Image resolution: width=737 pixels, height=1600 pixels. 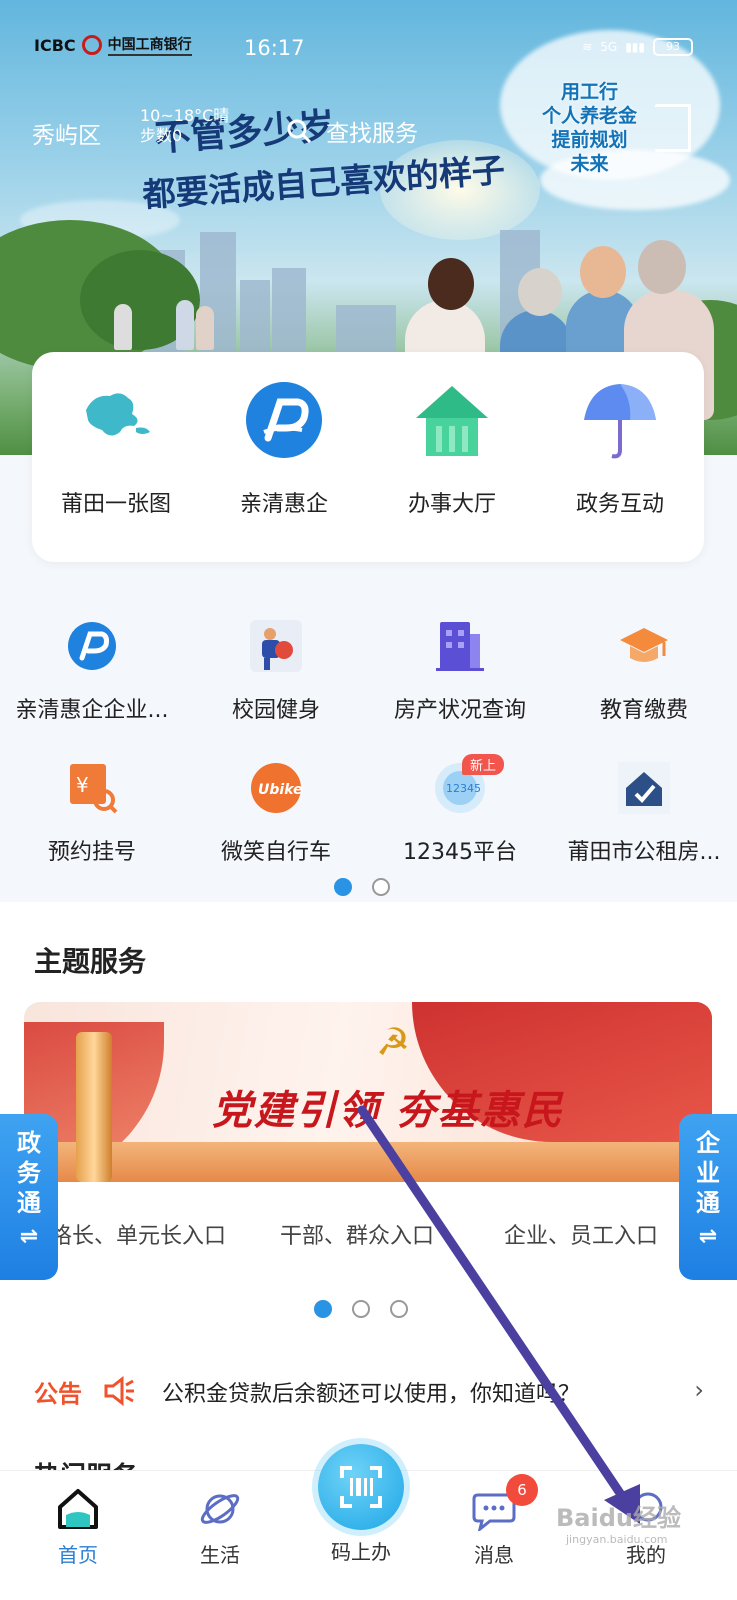 What do you see at coordinates (452, 421) in the screenshot?
I see `house-icon` at bounding box center [452, 421].